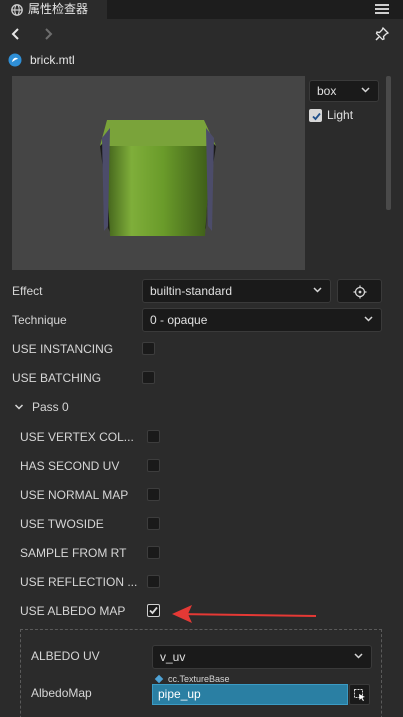 The image size is (403, 717). I want to click on locate-effect-button, so click(359, 291).